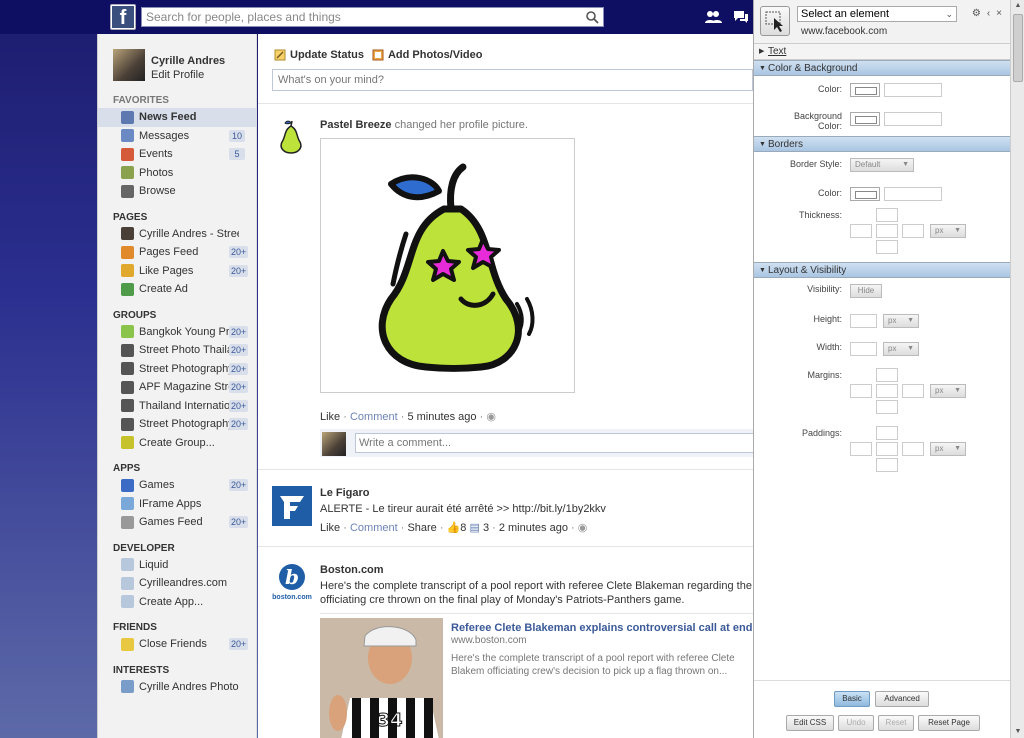  What do you see at coordinates (810, 723) in the screenshot?
I see `edit-css-button: Edit CSS` at bounding box center [810, 723].